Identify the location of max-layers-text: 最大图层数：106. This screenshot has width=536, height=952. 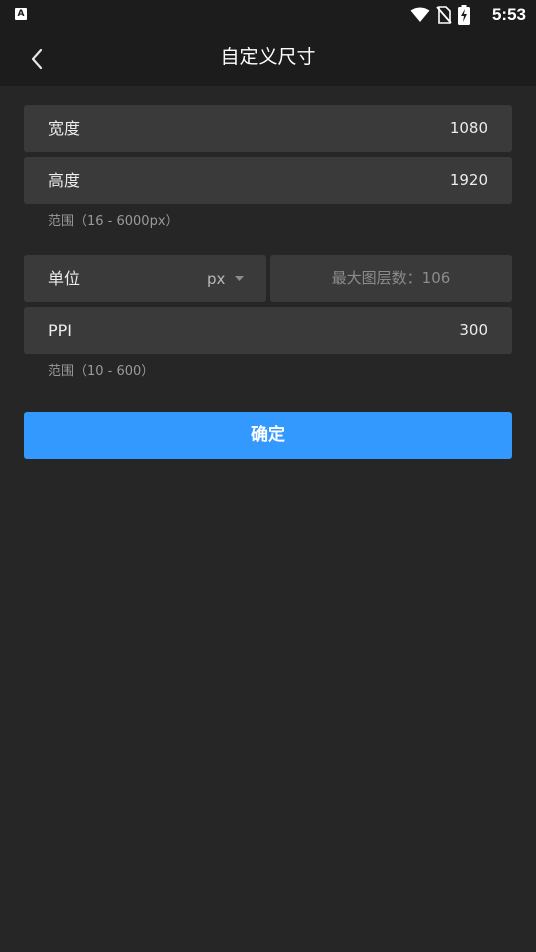
(391, 278).